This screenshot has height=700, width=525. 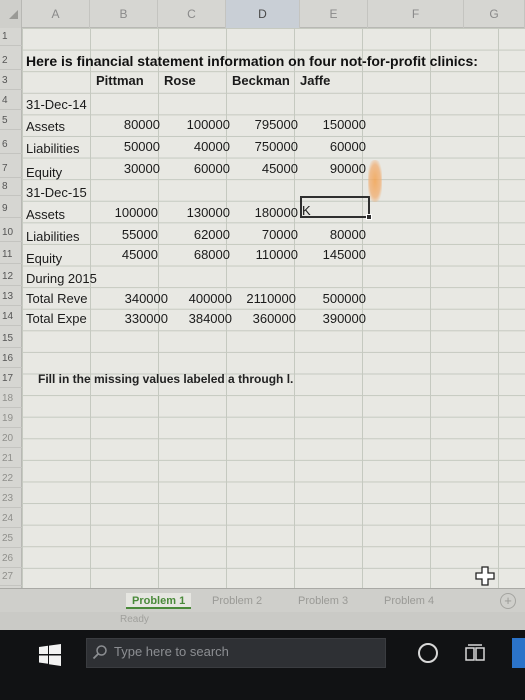 What do you see at coordinates (11, 339) in the screenshot?
I see `row-header: 15` at bounding box center [11, 339].